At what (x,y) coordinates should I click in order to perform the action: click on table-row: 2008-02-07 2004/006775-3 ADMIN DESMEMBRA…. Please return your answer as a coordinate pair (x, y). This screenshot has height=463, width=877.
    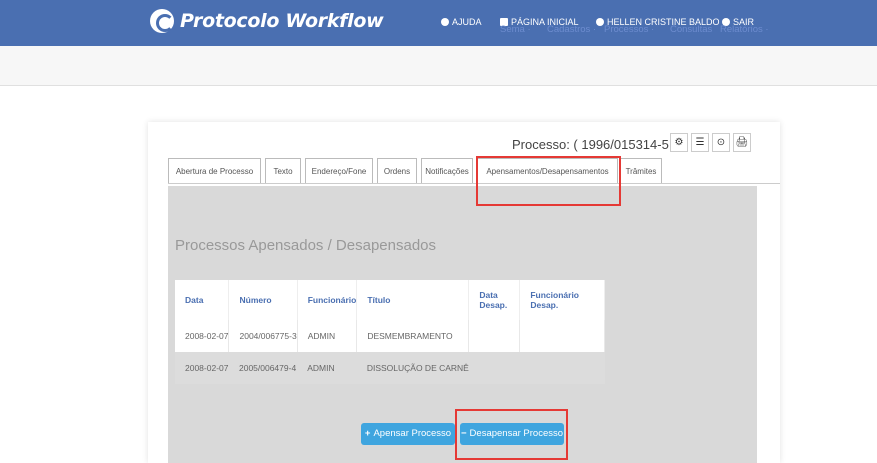
    Looking at the image, I should click on (390, 336).